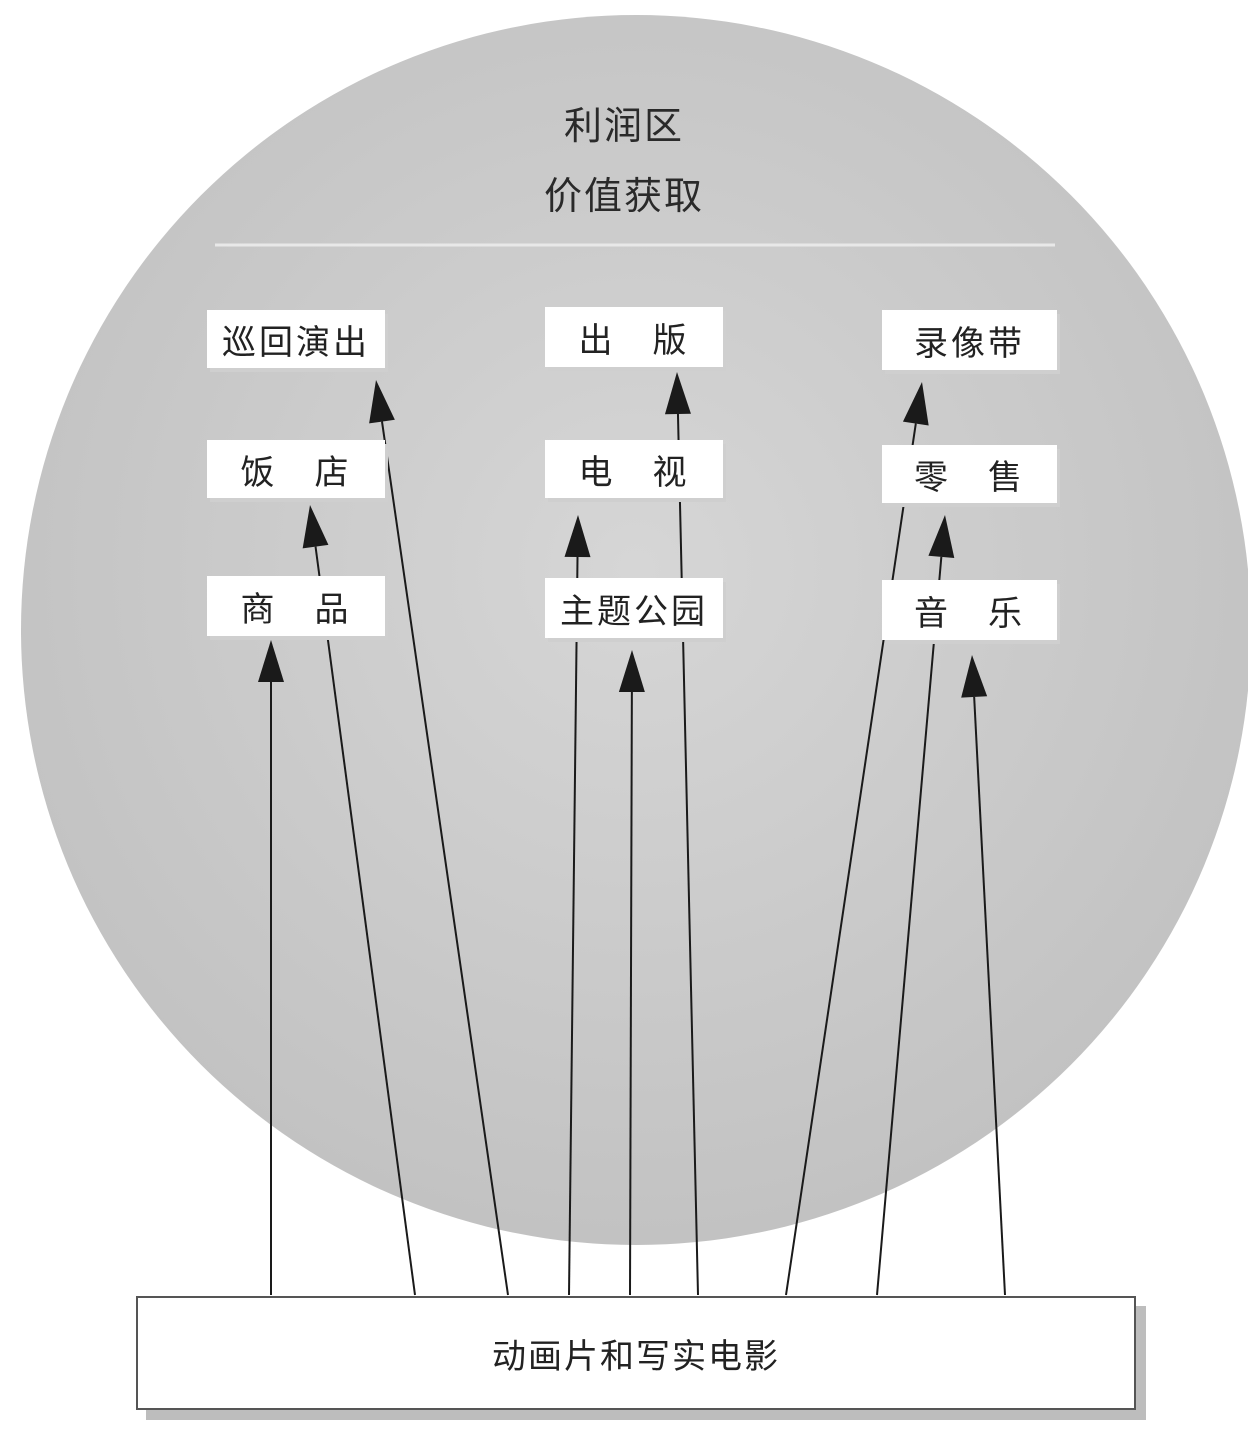  What do you see at coordinates (969, 610) in the screenshot?
I see `node-music: 音 乐` at bounding box center [969, 610].